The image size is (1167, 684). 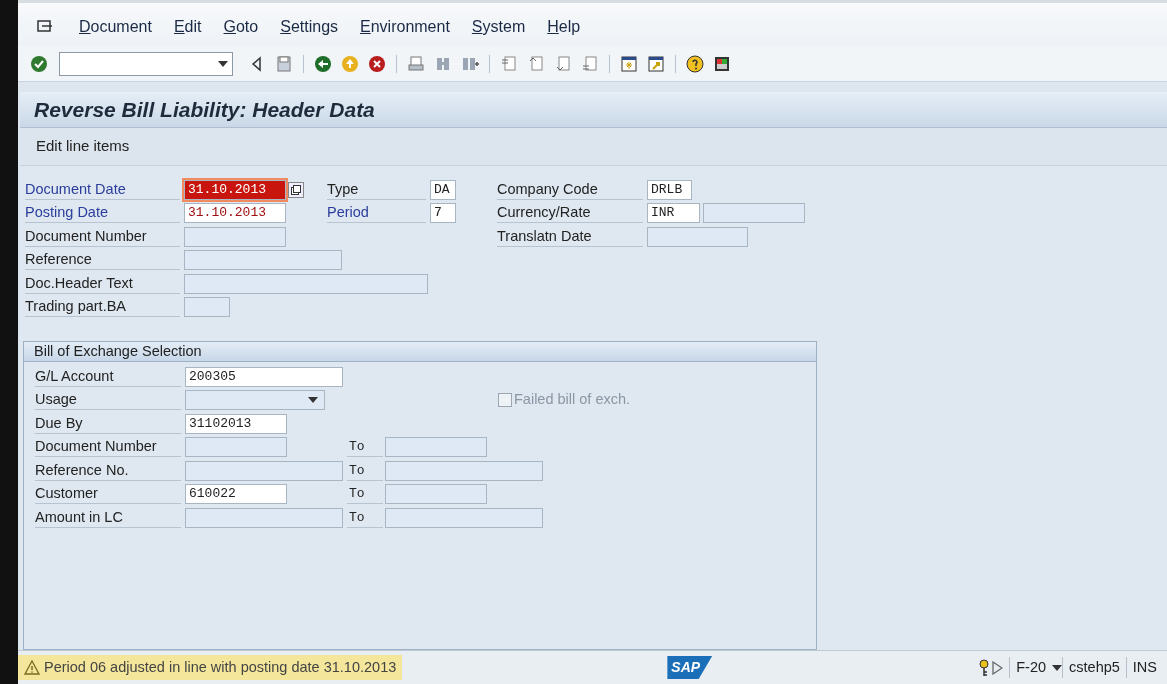 I want to click on message-text: Period 06 adjusted in line with posting date 31.10.2013, so click(x=220, y=667).